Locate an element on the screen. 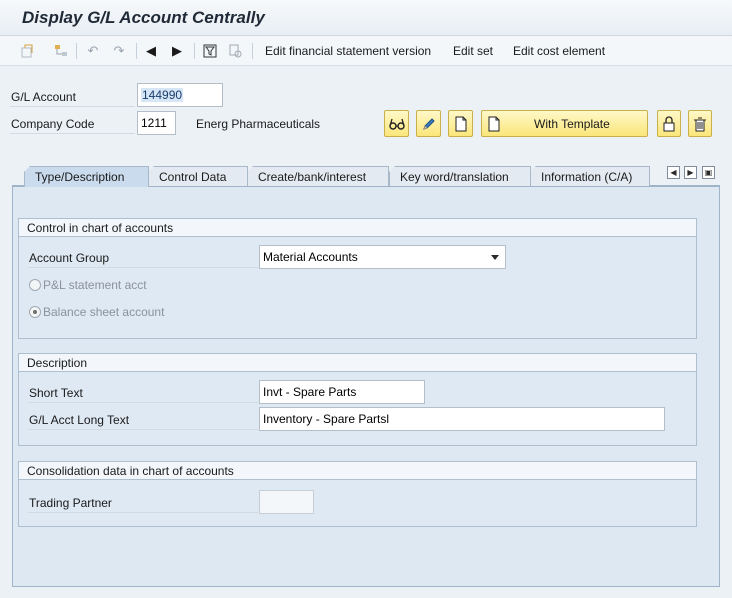 This screenshot has height=598, width=732. with-template-button: With Template is located at coordinates (564, 123).